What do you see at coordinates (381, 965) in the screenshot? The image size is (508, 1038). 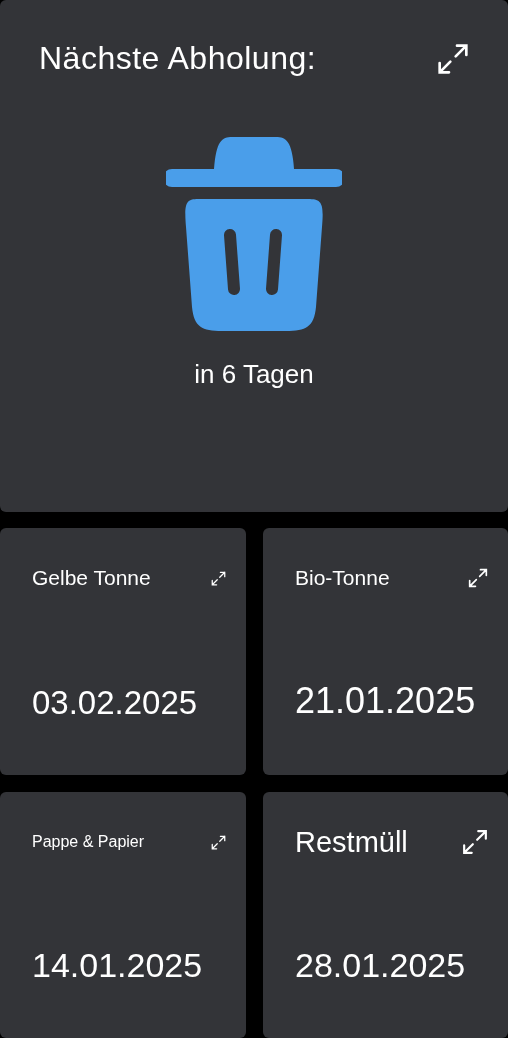 I see `pickup-date: 28.01.2025` at bounding box center [381, 965].